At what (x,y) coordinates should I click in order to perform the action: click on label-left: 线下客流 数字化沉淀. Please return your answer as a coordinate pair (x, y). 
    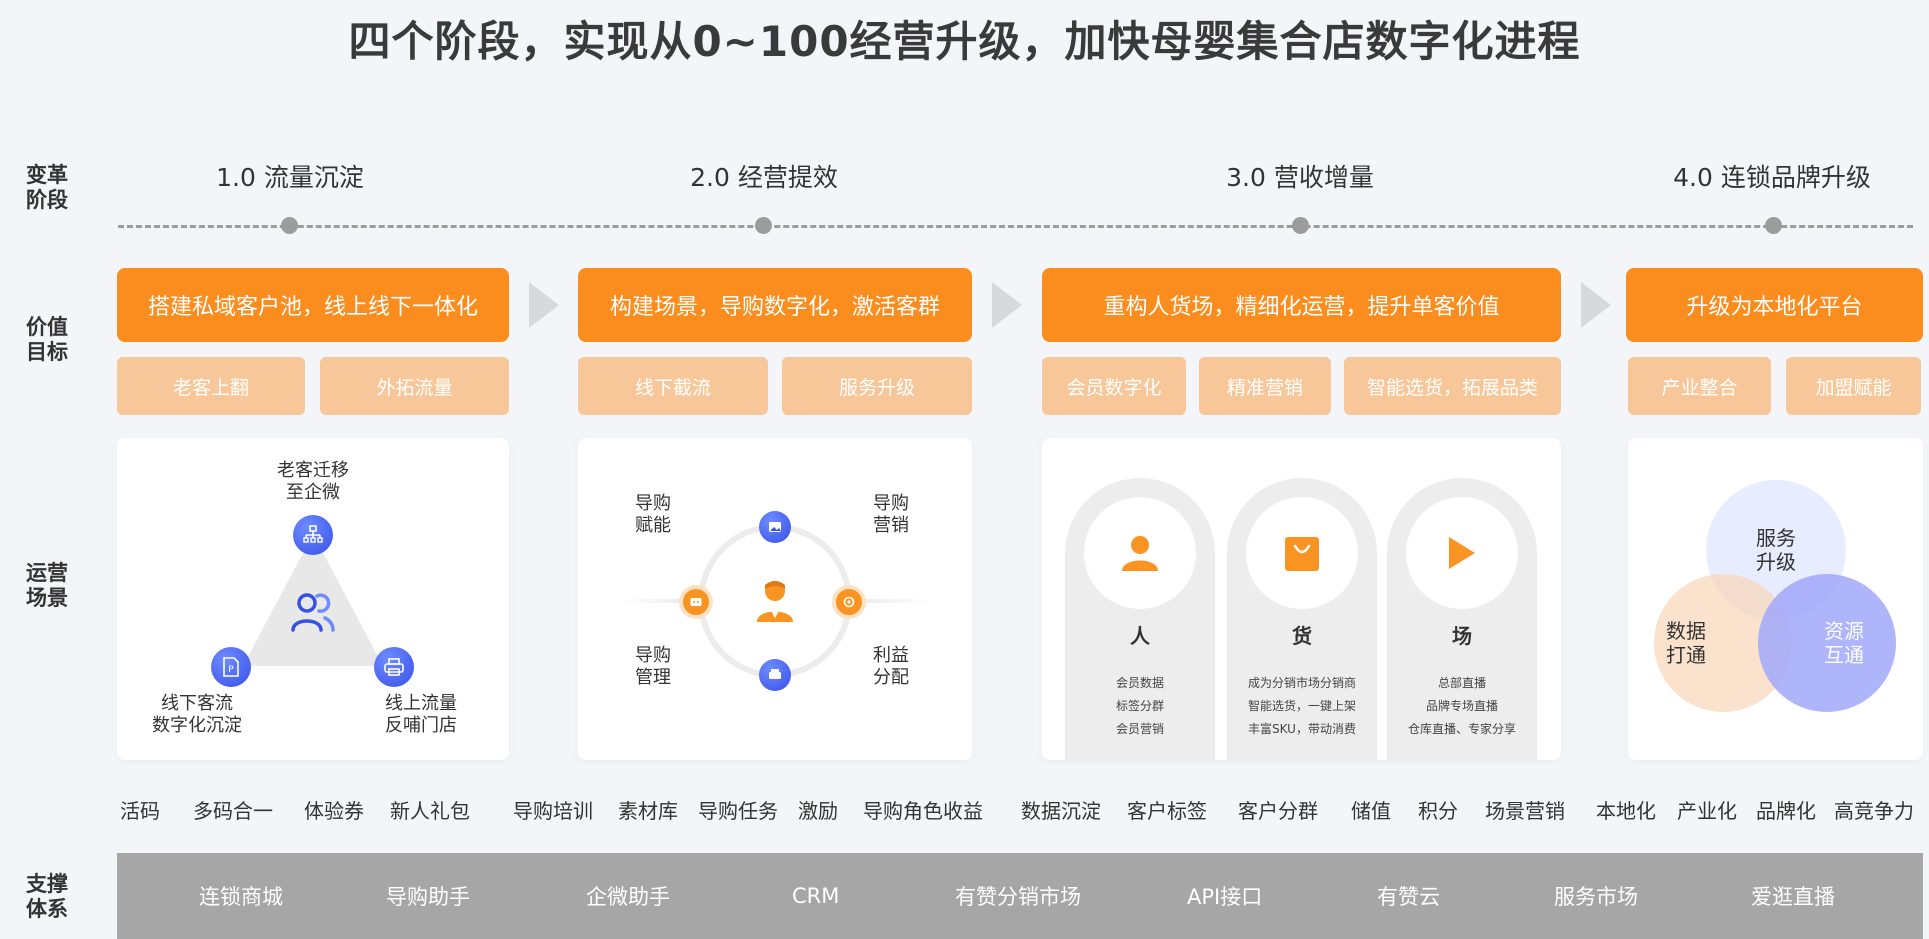
    Looking at the image, I should click on (197, 714).